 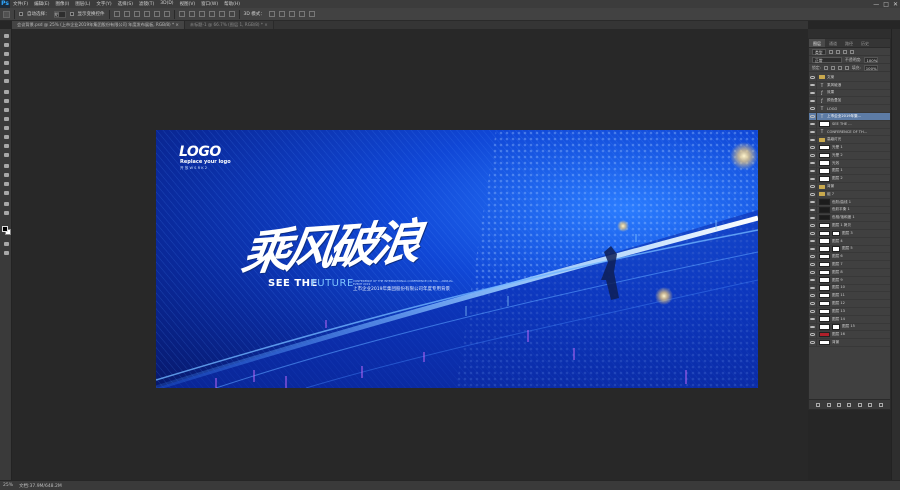 What do you see at coordinates (895, 254) in the screenshot?
I see `panel-collapse-strip` at bounding box center [895, 254].